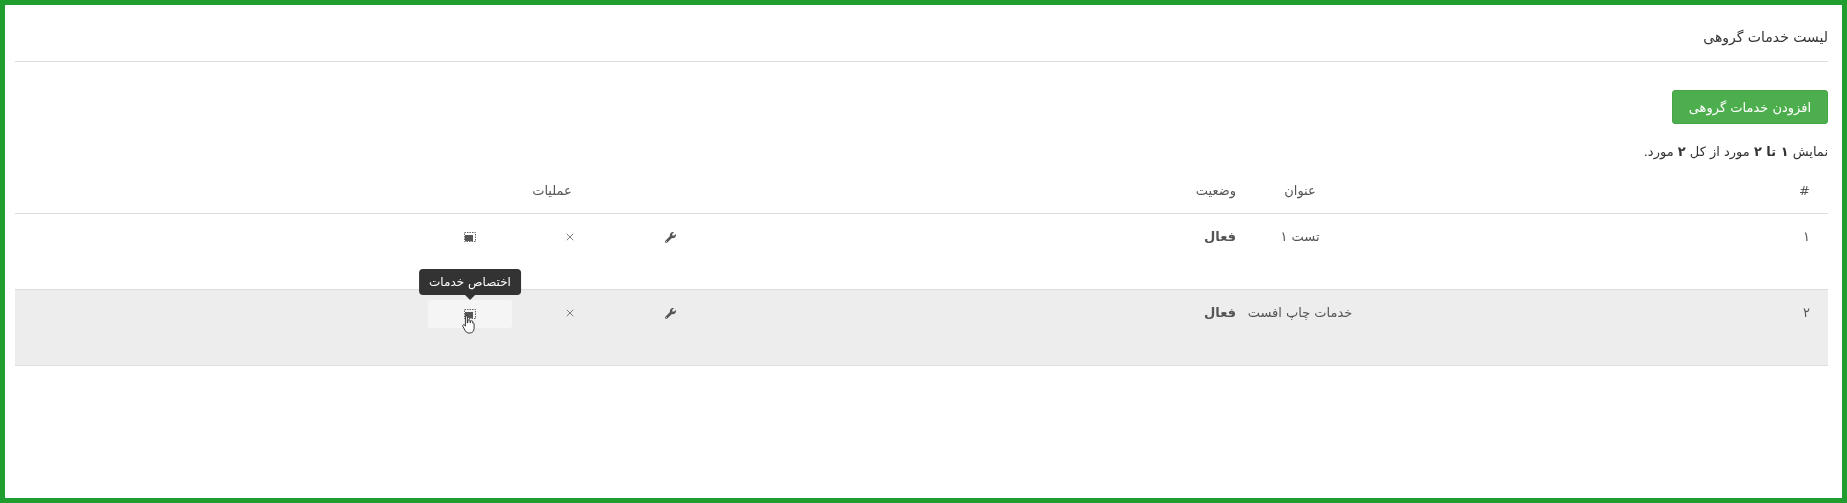 This screenshot has width=1847, height=503. Describe the element at coordinates (1804, 191) in the screenshot. I see `column-header: #` at that location.